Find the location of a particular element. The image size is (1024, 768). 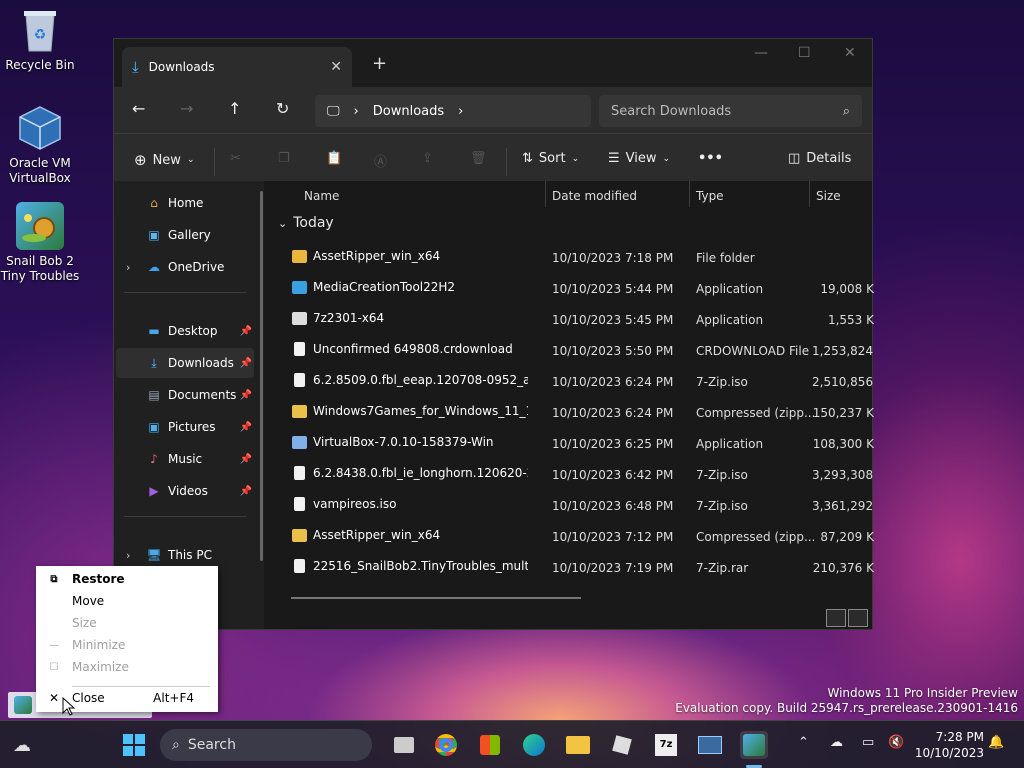

desktop-icon-recycle-bin: ♻ Recycle Bin is located at coordinates (40, 39).